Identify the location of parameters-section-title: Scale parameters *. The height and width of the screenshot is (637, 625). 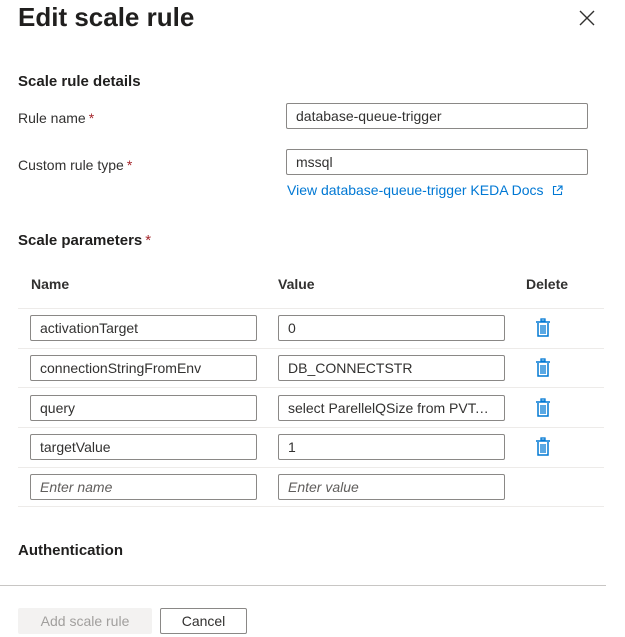
(84, 240).